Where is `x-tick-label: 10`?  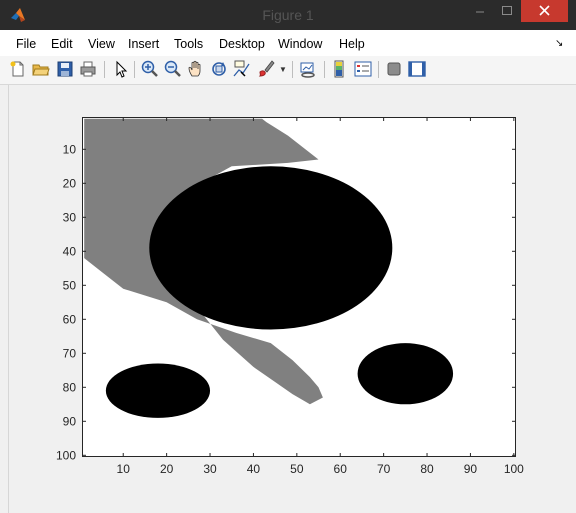
x-tick-label: 10 is located at coordinates (124, 469).